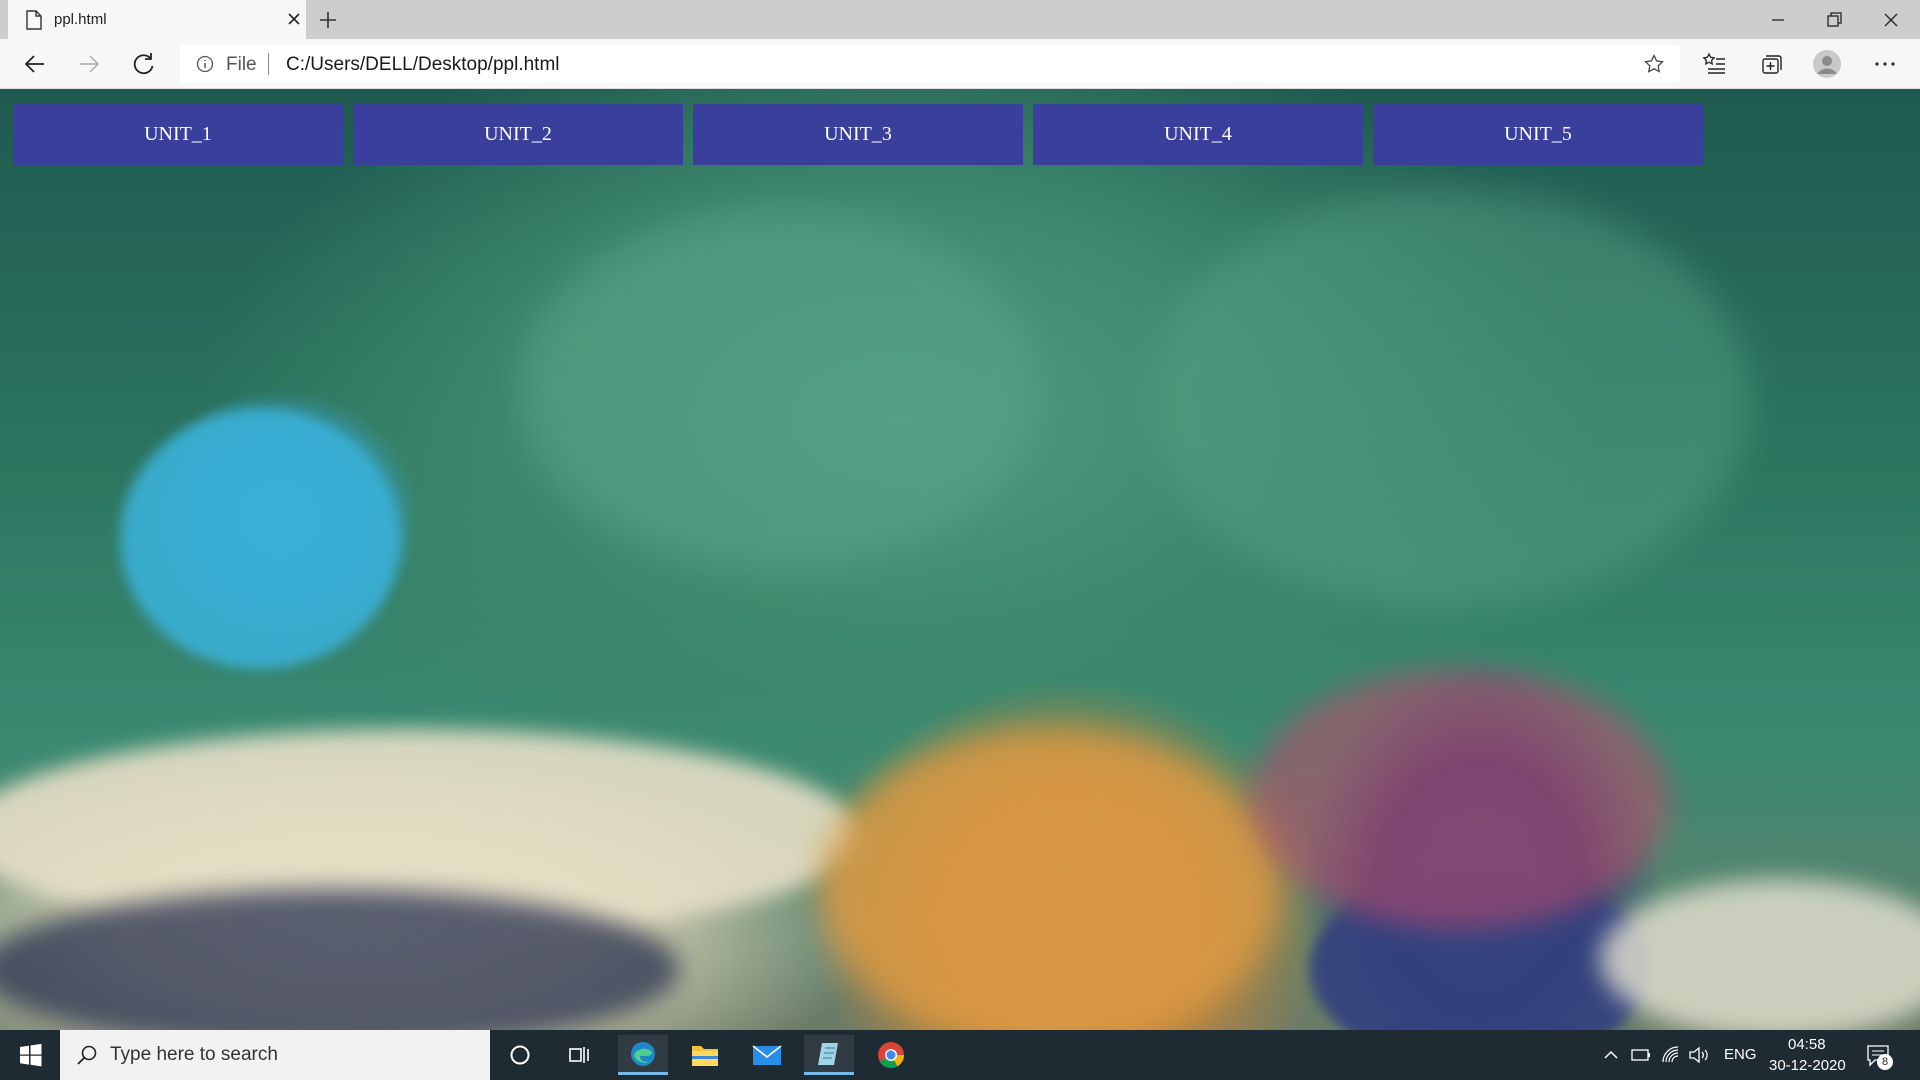  I want to click on edge-browser-icon, so click(643, 1055).